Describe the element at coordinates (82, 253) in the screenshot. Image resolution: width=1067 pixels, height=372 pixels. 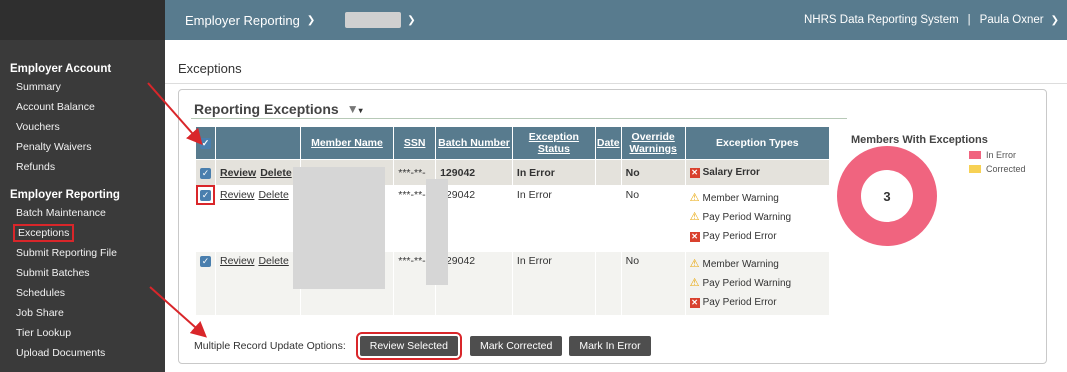
I see `sidebar-item-submit-reporting-file: Submit Reporting File` at that location.